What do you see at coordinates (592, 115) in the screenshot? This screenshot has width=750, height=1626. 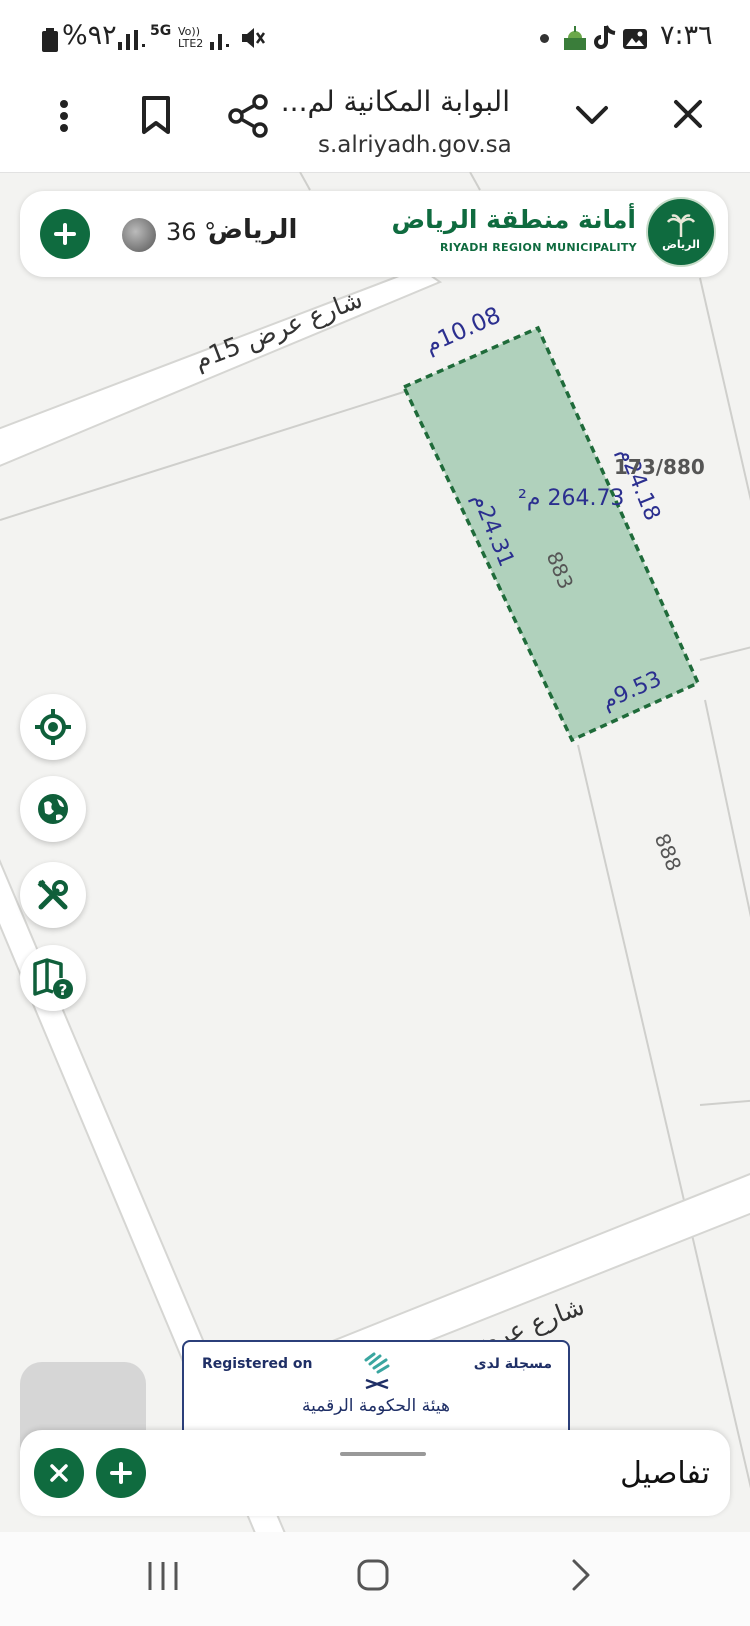 I see `chevron-down-icon` at bounding box center [592, 115].